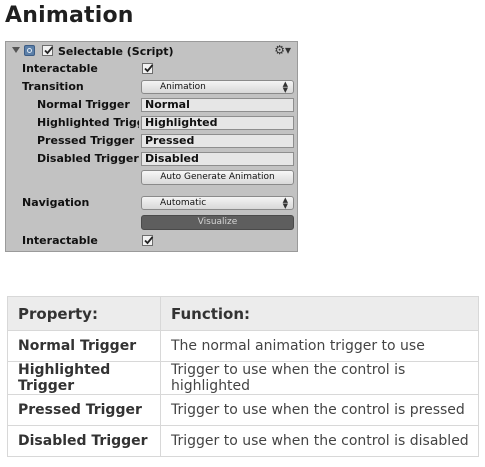 This screenshot has height=467, width=485. What do you see at coordinates (319, 346) in the screenshot?
I see `function-cell: The normal animation trigger to use` at bounding box center [319, 346].